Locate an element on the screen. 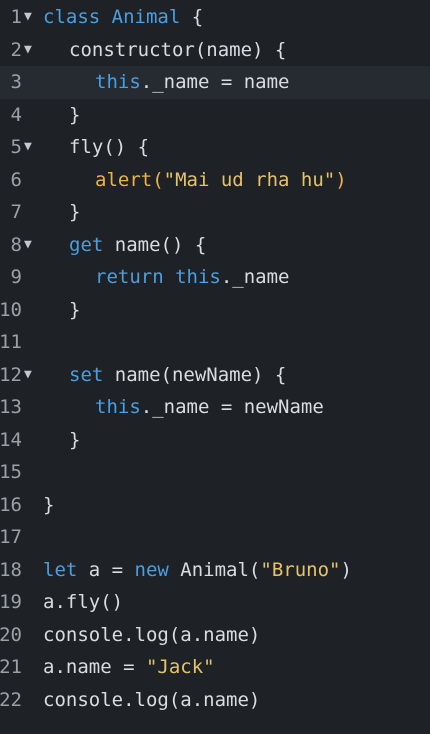 Image resolution: width=430 pixels, height=734 pixels. line-number: 9 is located at coordinates (16, 277).